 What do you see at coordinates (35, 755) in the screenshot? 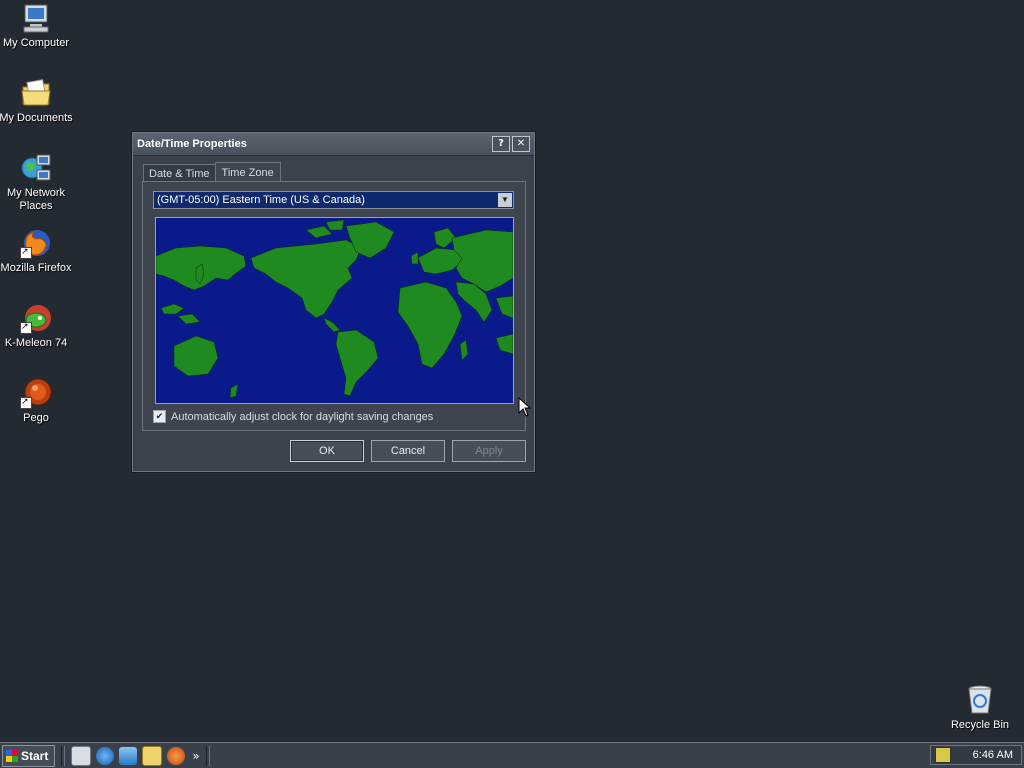
I see `start-label: Start` at bounding box center [35, 755].